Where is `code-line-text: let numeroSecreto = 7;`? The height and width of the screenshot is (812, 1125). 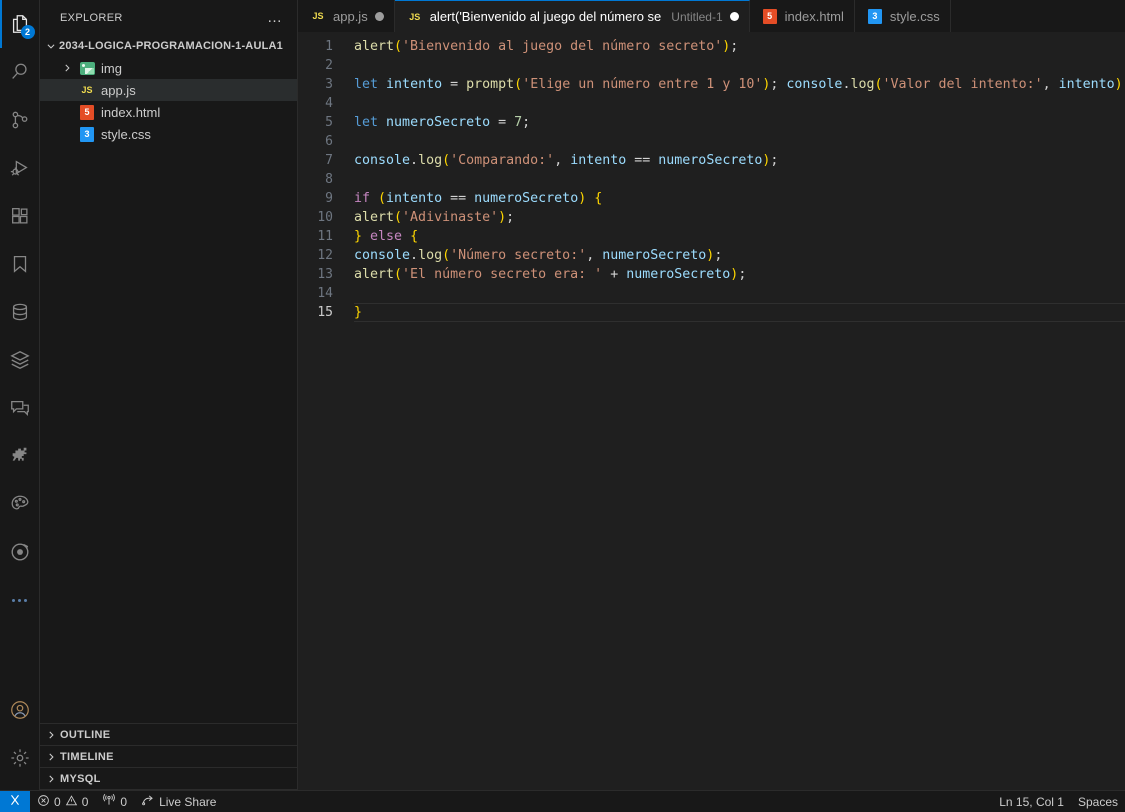 code-line-text: let numeroSecreto = 7; is located at coordinates (442, 122).